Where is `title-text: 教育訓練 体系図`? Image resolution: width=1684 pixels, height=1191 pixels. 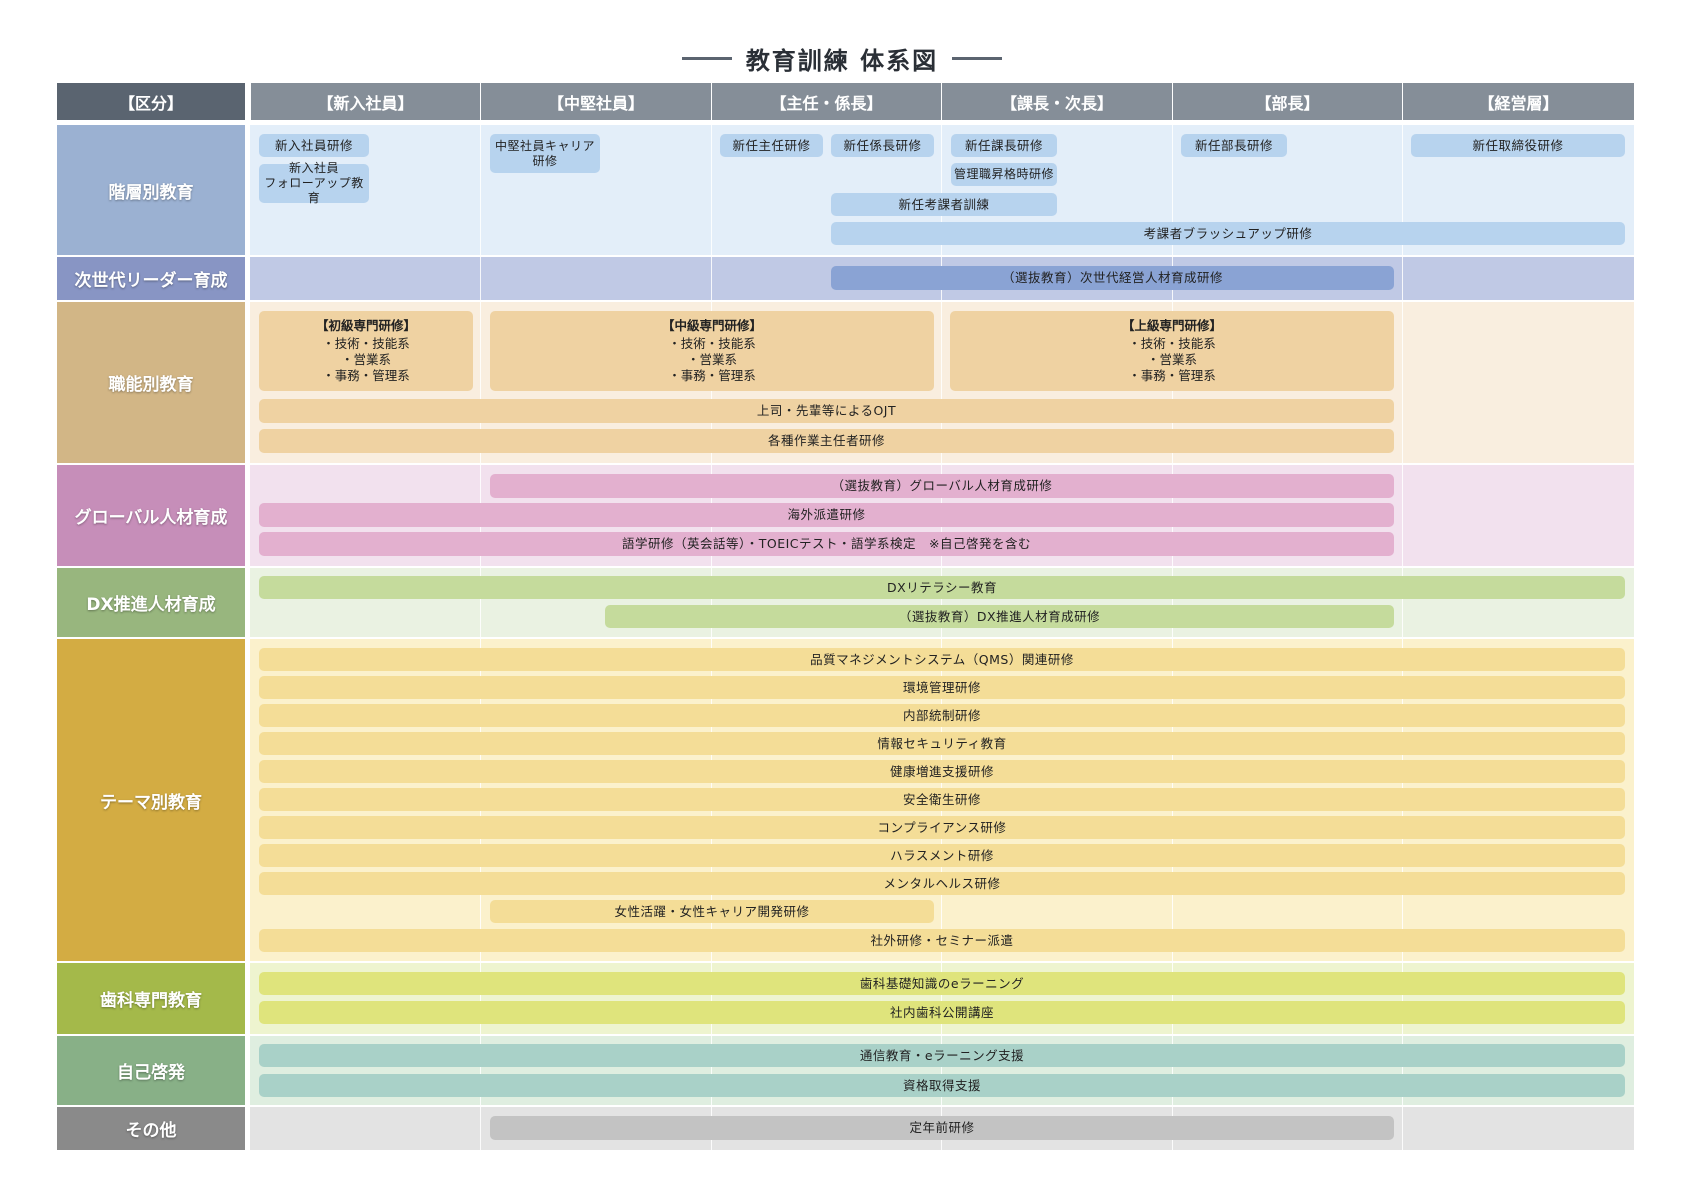 title-text: 教育訓練 体系図 is located at coordinates (842, 60).